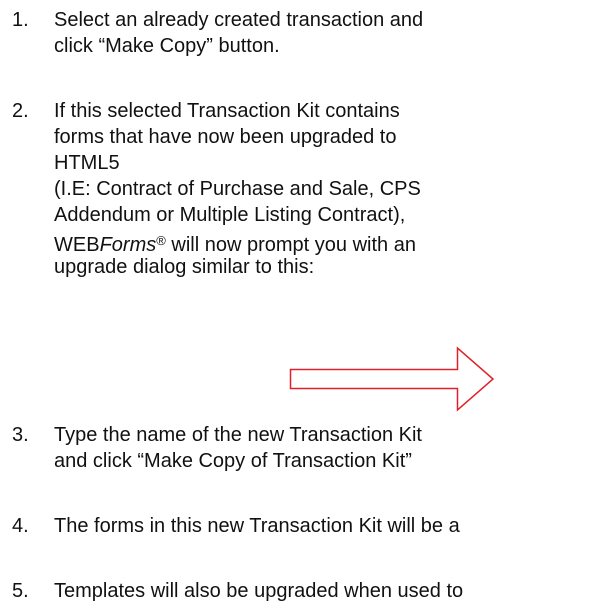 This screenshot has height=612, width=600. What do you see at coordinates (233, 461) in the screenshot?
I see `step-line: and click “Make Copy of Transaction Kit”` at bounding box center [233, 461].